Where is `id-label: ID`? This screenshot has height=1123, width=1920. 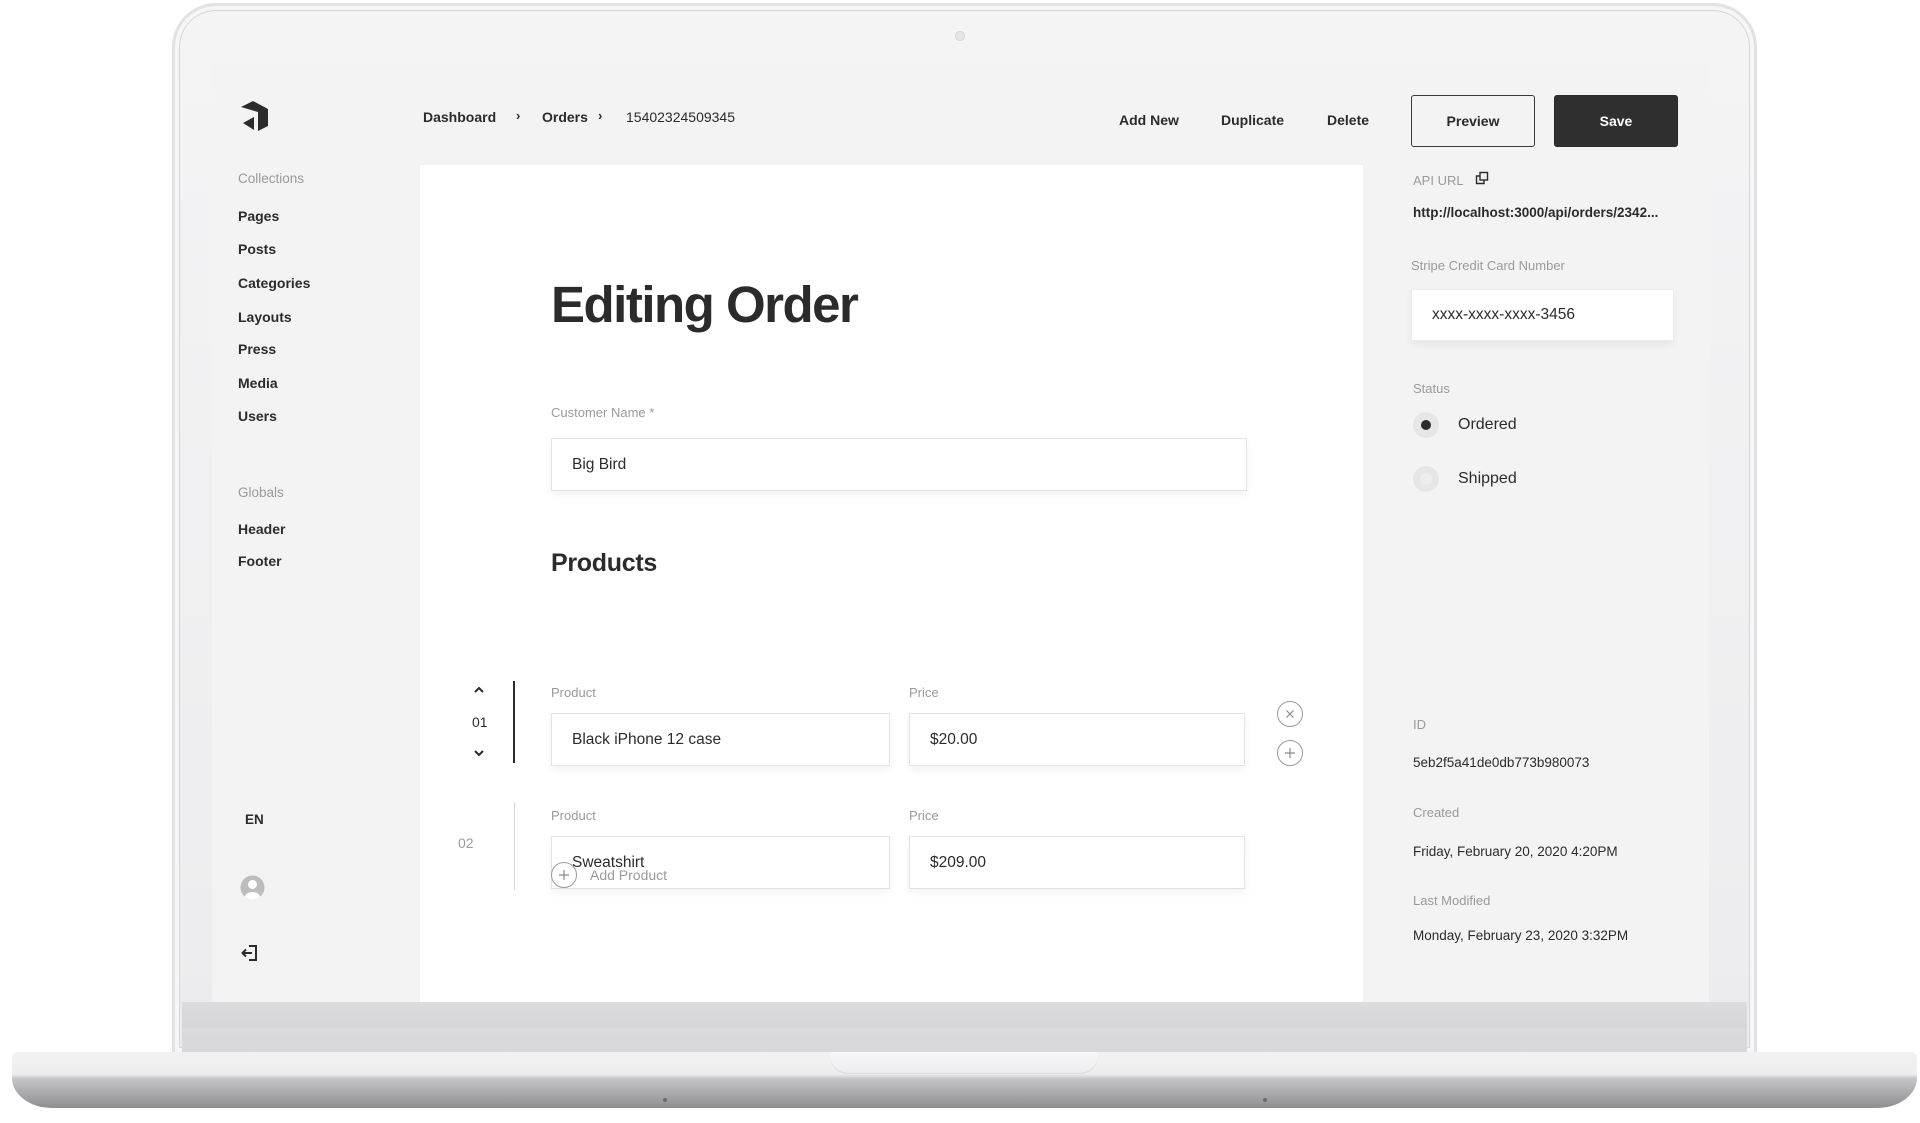
id-label: ID is located at coordinates (1419, 724).